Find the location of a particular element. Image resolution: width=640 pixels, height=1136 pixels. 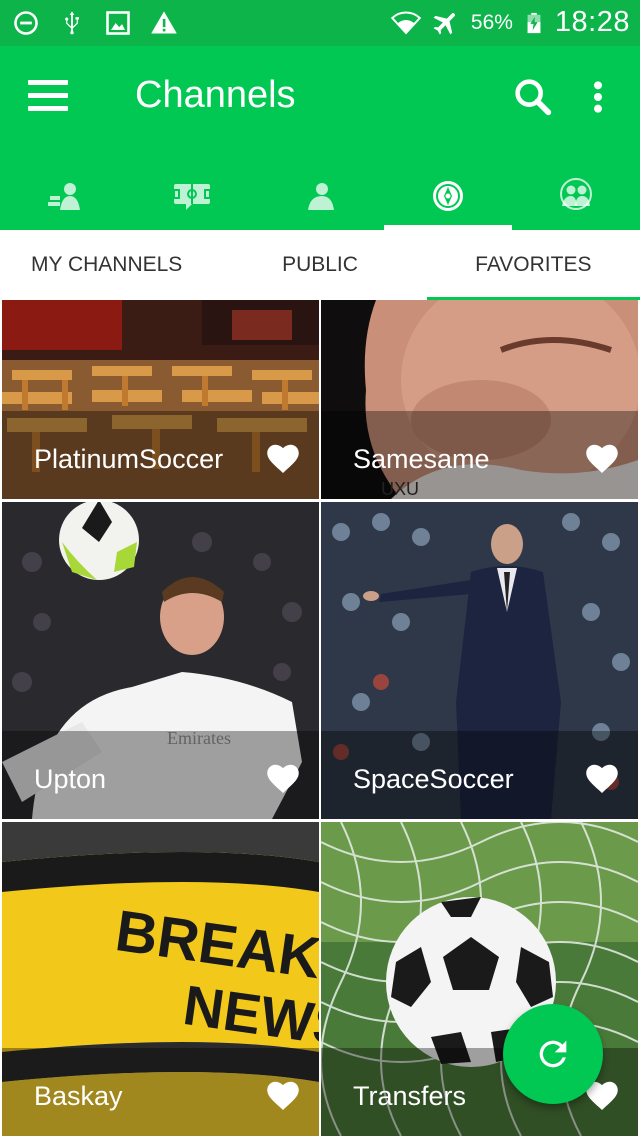

channel-name: Baskay is located at coordinates (78, 1096).